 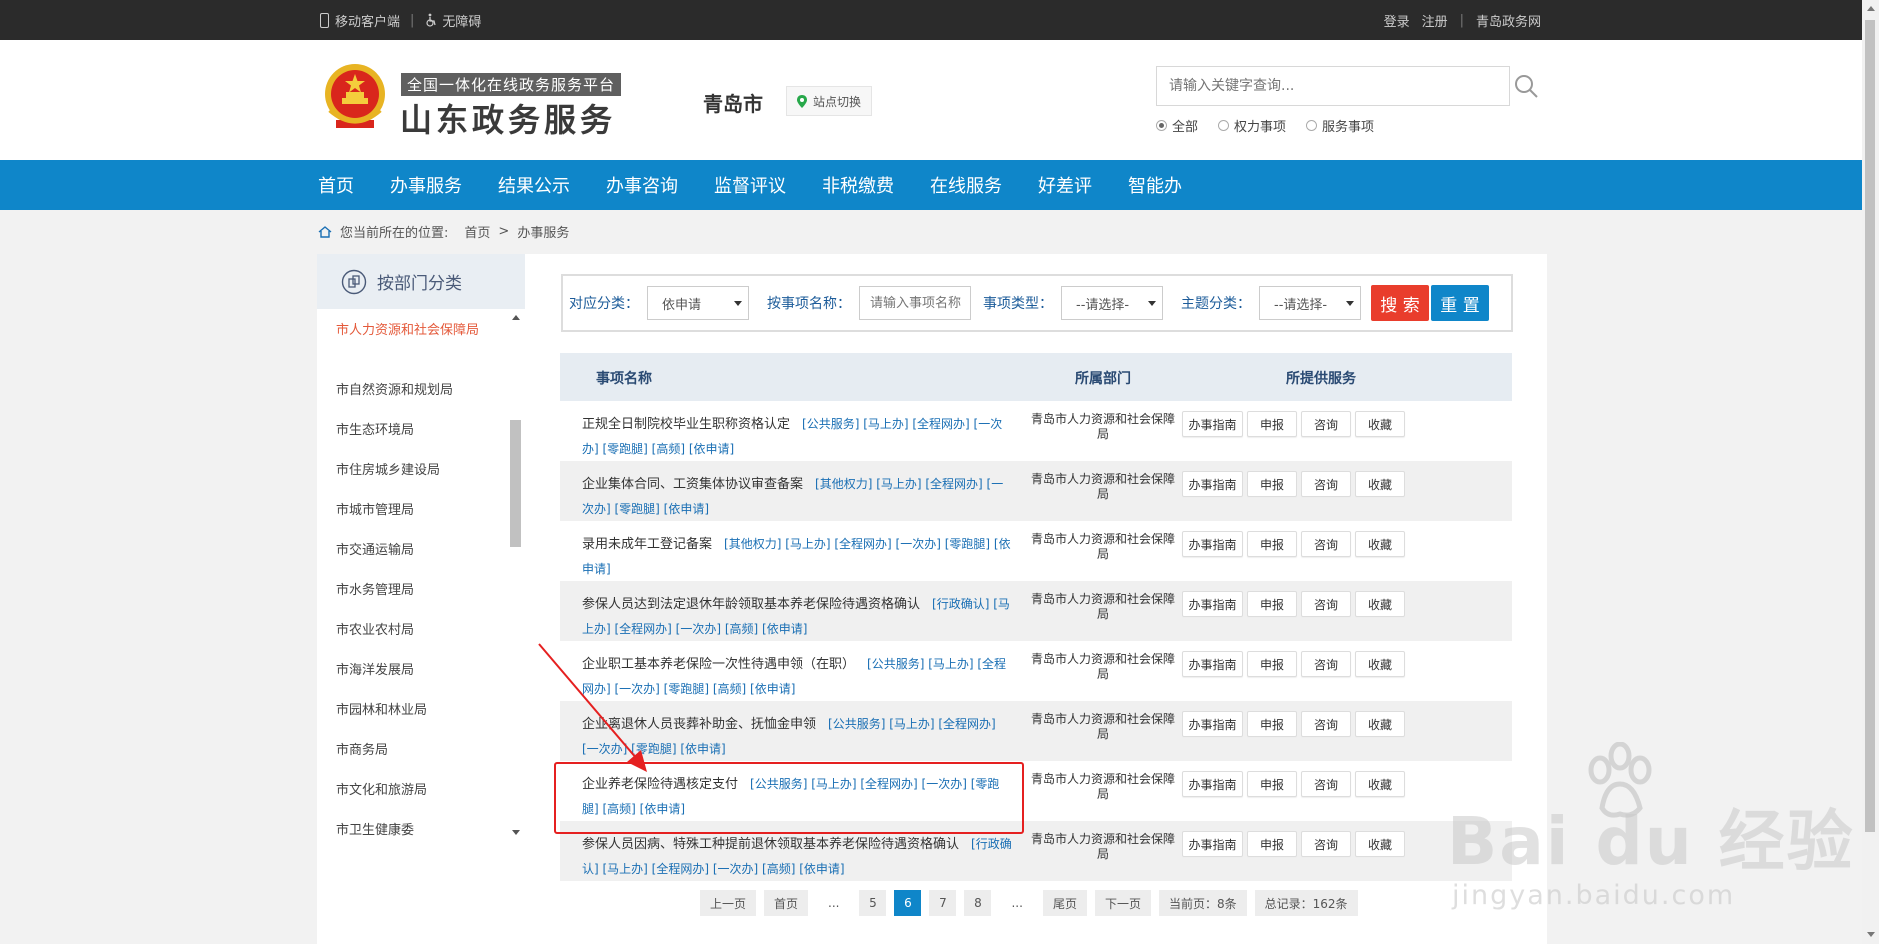 I want to click on page-6-current: 6, so click(x=908, y=903).